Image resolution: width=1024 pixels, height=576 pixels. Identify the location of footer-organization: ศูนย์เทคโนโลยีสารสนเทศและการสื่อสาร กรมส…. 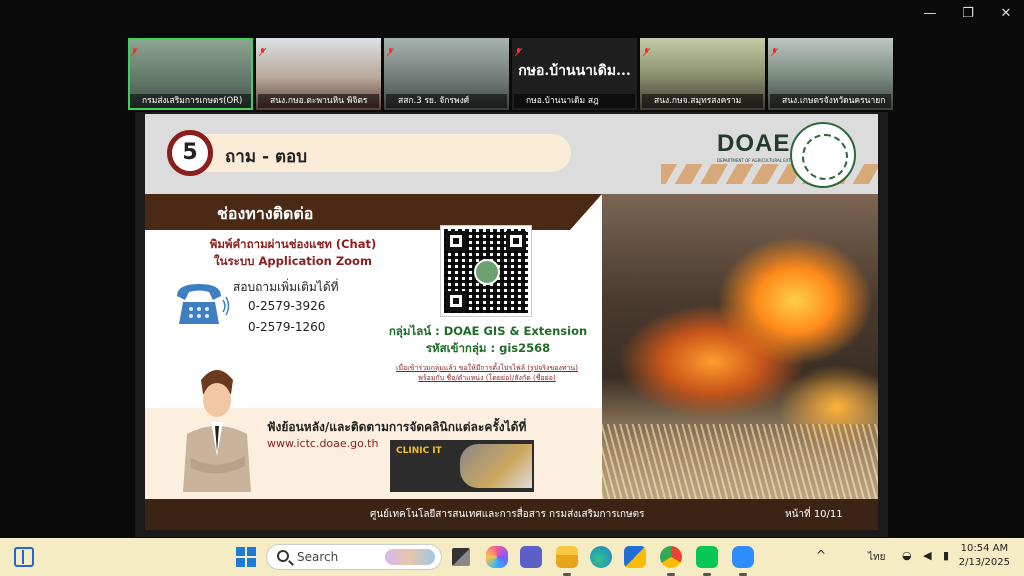
(507, 514).